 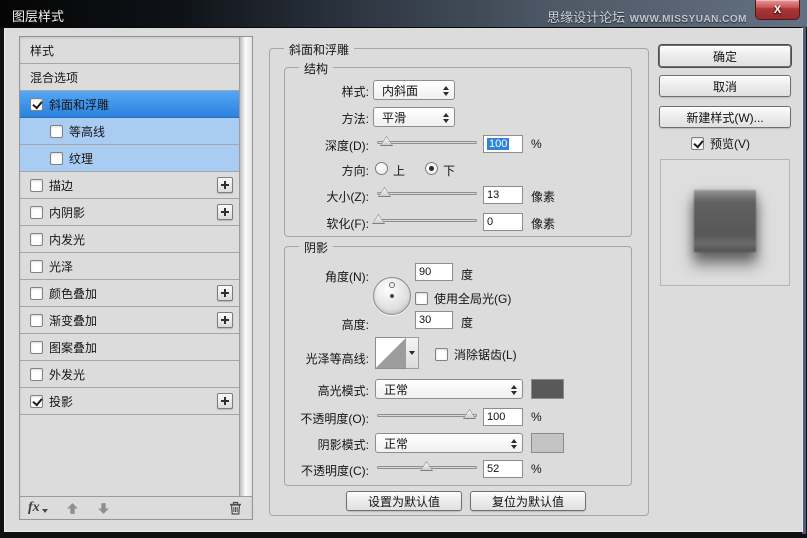 I want to click on titlebar: 图层样式 思缘设计论坛 WWW.MISSYUAN.COM X, so click(x=403, y=14).